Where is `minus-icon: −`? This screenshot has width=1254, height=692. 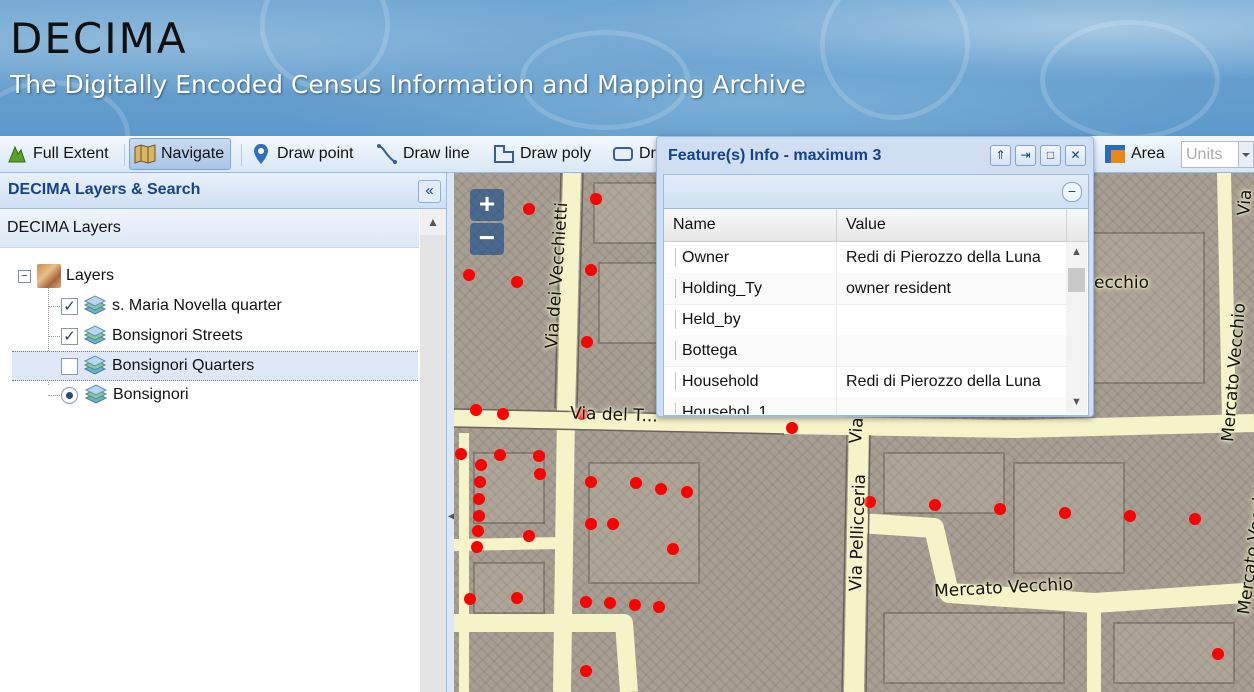
minus-icon: − is located at coordinates (1072, 191).